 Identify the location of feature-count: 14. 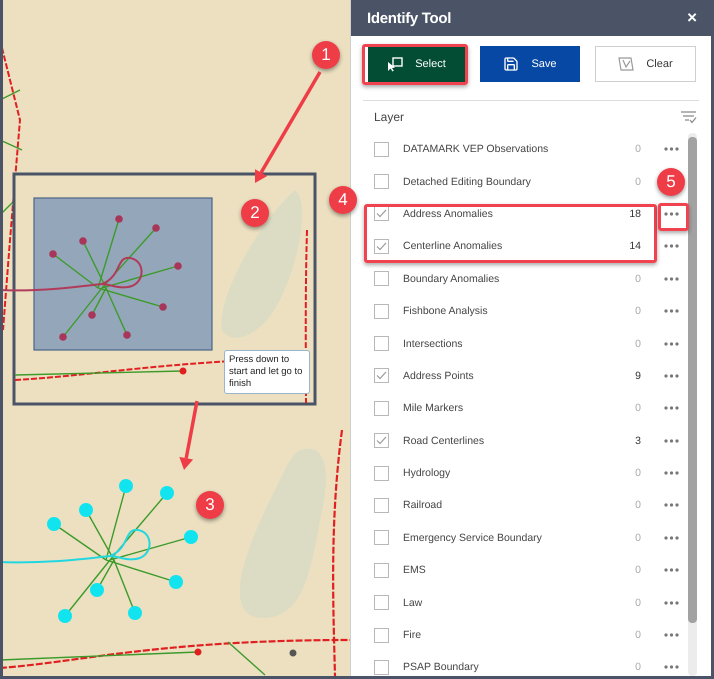
(634, 246).